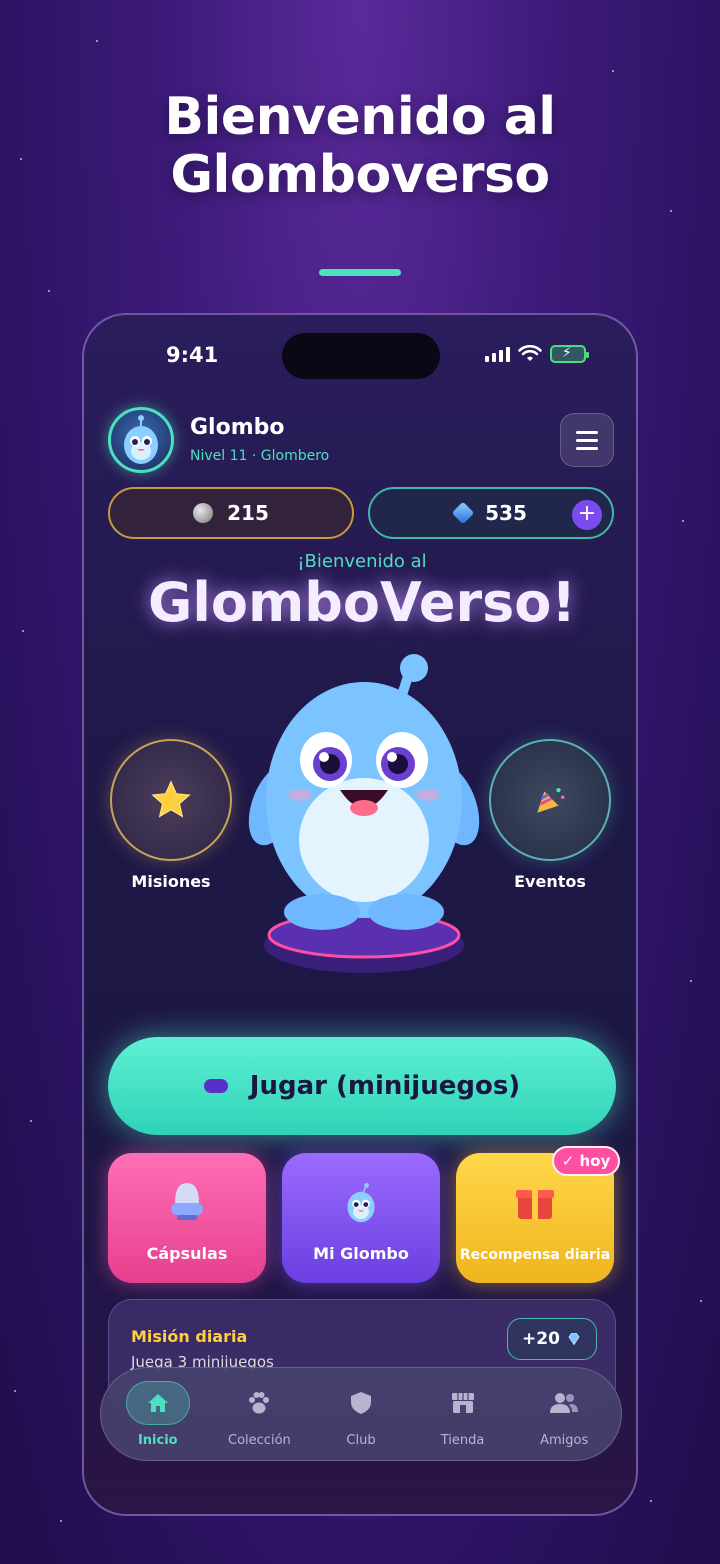 This screenshot has width=720, height=1564. I want to click on glombo-mascot, so click(364, 815).